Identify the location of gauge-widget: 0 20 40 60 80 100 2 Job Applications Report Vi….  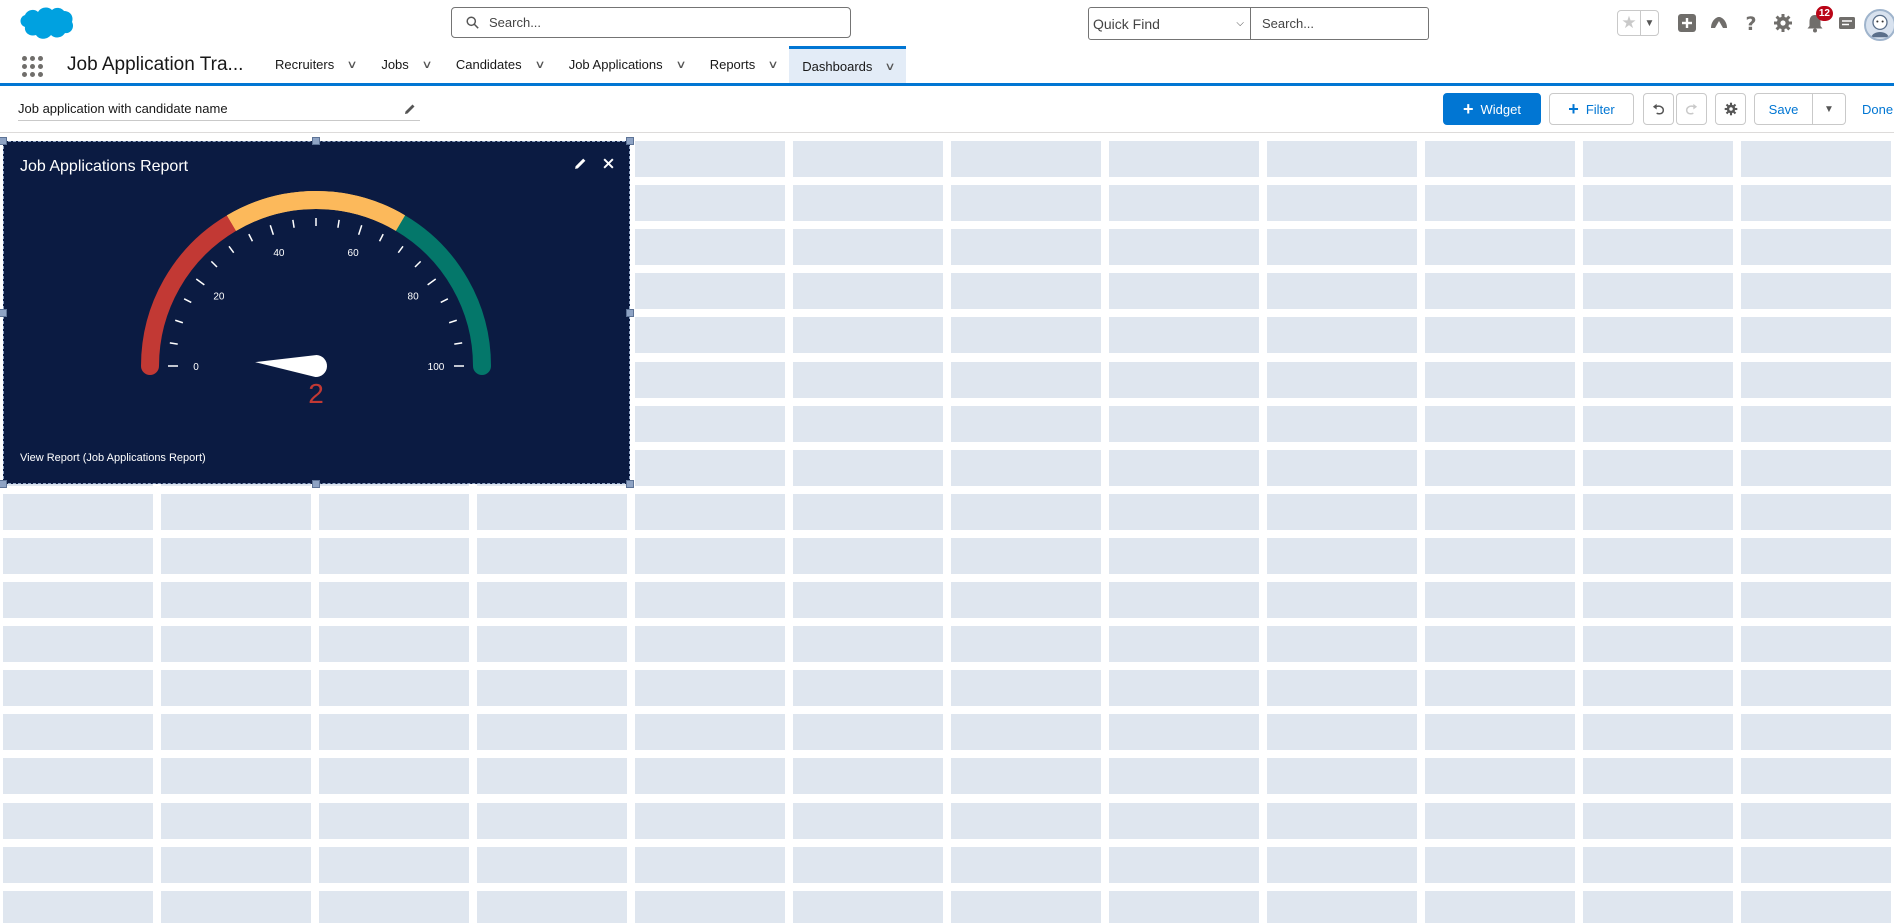
(316, 312).